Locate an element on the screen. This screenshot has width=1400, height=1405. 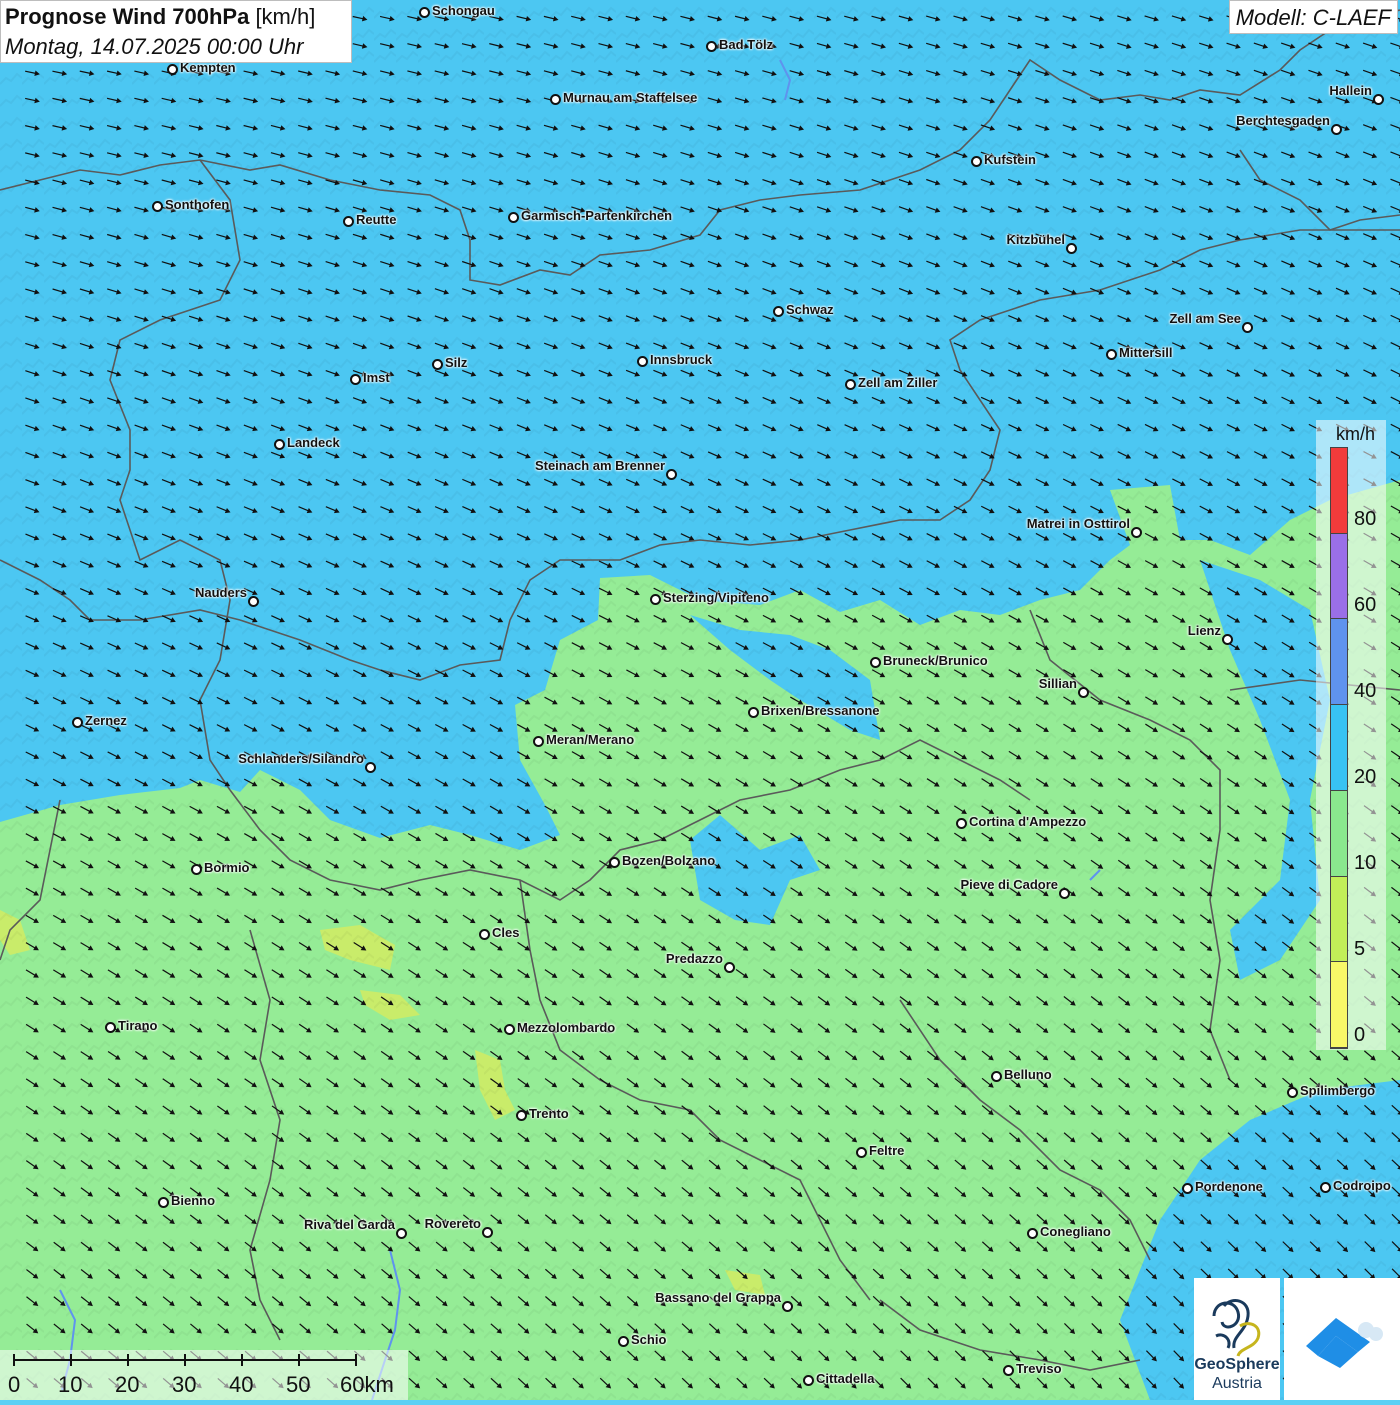
city-label-belluno: Belluno is located at coordinates (1028, 1074).